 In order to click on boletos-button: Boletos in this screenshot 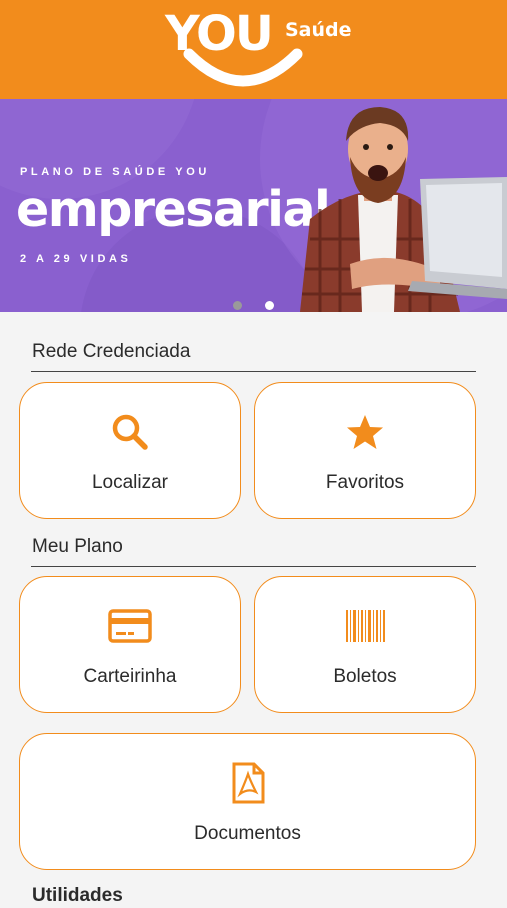, I will do `click(365, 644)`.